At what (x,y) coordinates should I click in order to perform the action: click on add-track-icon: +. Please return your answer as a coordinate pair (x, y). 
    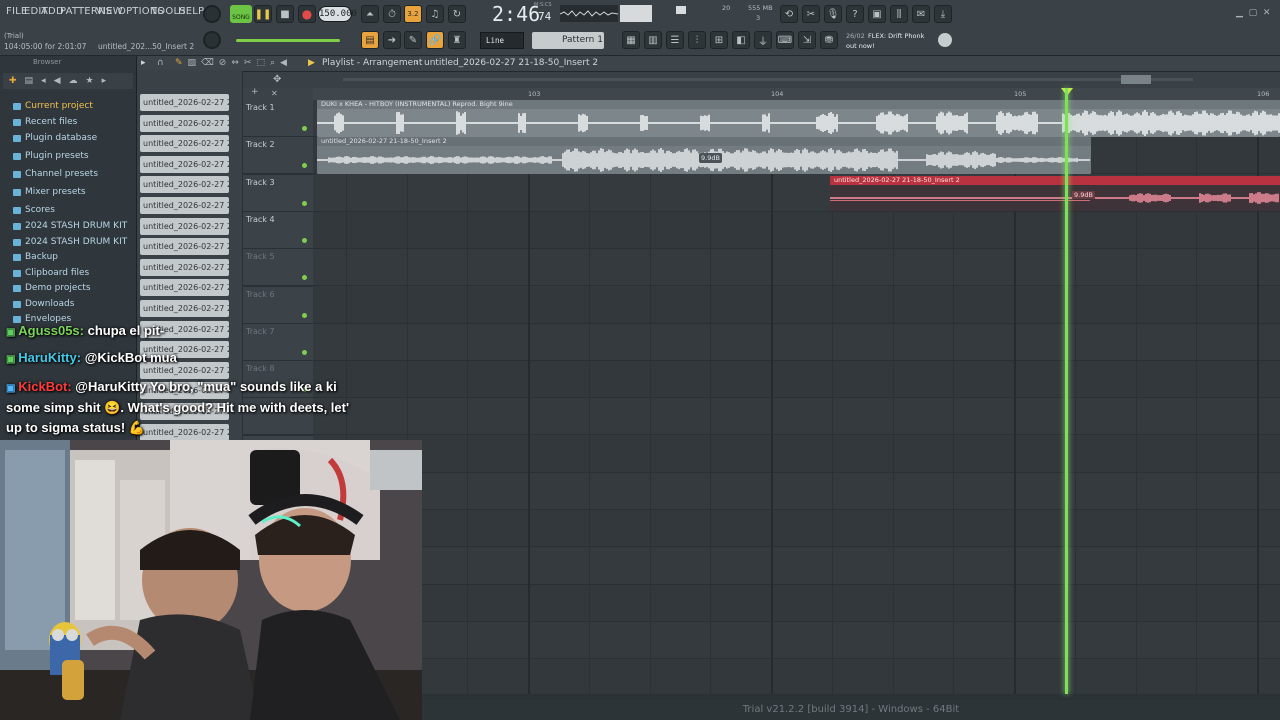
    Looking at the image, I should click on (255, 92).